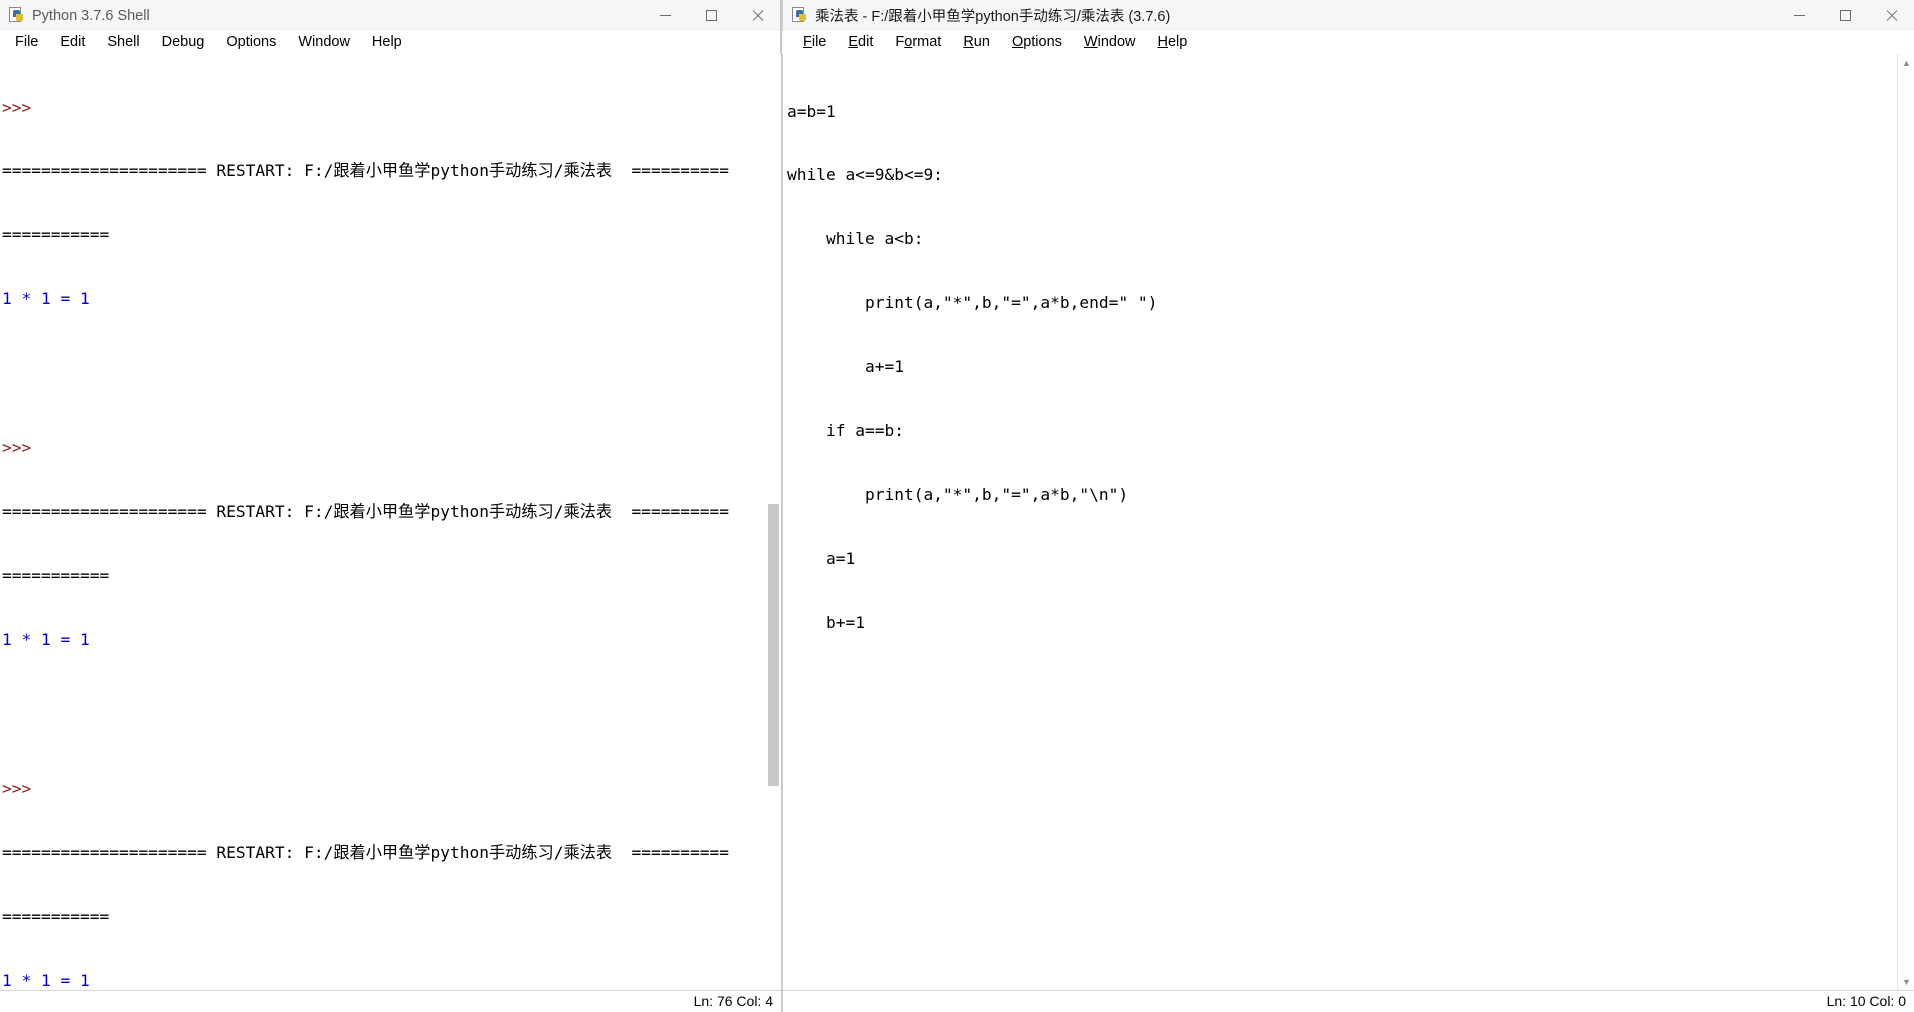 The width and height of the screenshot is (1914, 1012). Describe the element at coordinates (390, 15) in the screenshot. I see `shell-titlebar: Python 3.7.6 Shell` at that location.